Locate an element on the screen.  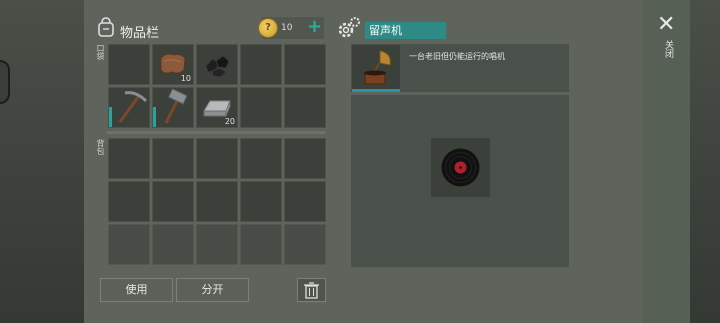
item-count: 20 is located at coordinates (229, 121).